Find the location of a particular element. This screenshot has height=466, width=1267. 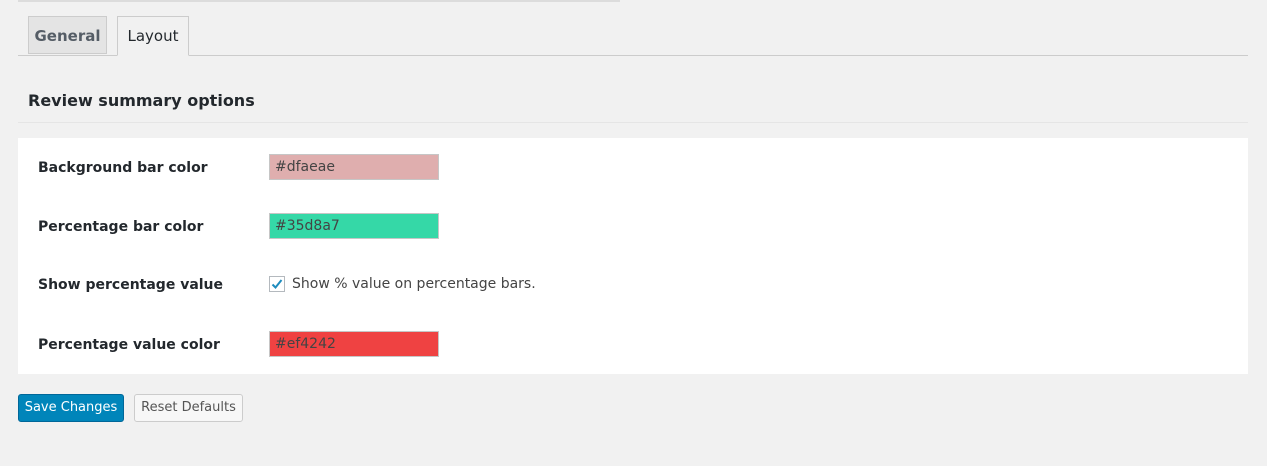

top-divider is located at coordinates (319, 1).